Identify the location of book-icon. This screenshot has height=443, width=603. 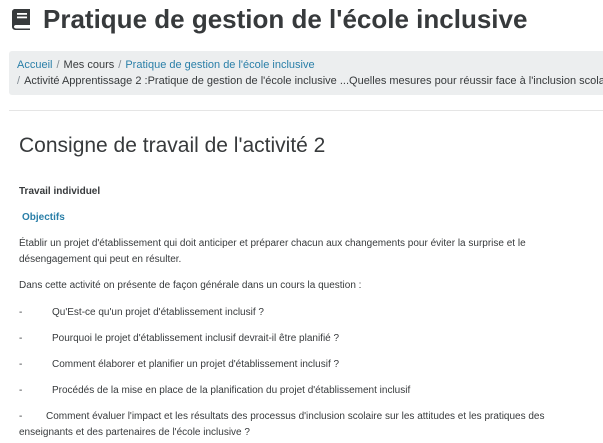
(21, 19).